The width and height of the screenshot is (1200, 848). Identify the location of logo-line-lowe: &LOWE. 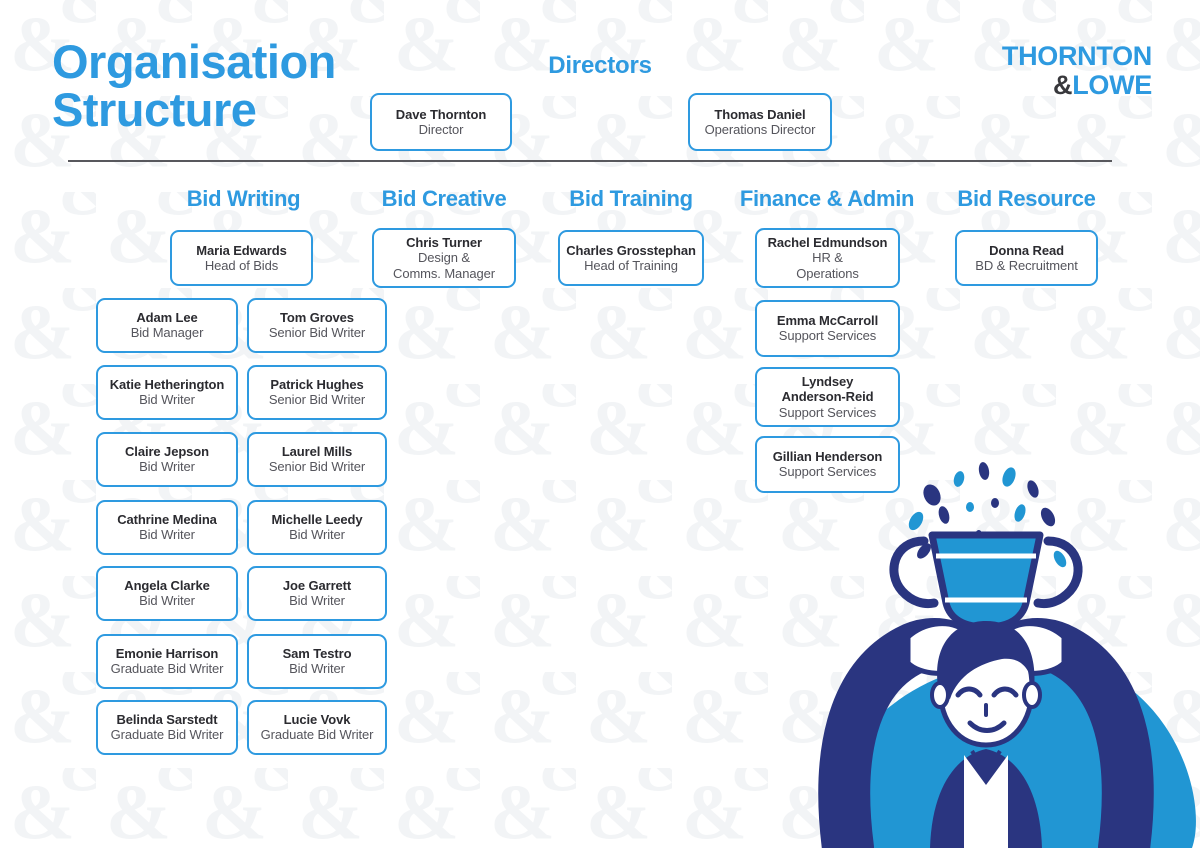
(1077, 85).